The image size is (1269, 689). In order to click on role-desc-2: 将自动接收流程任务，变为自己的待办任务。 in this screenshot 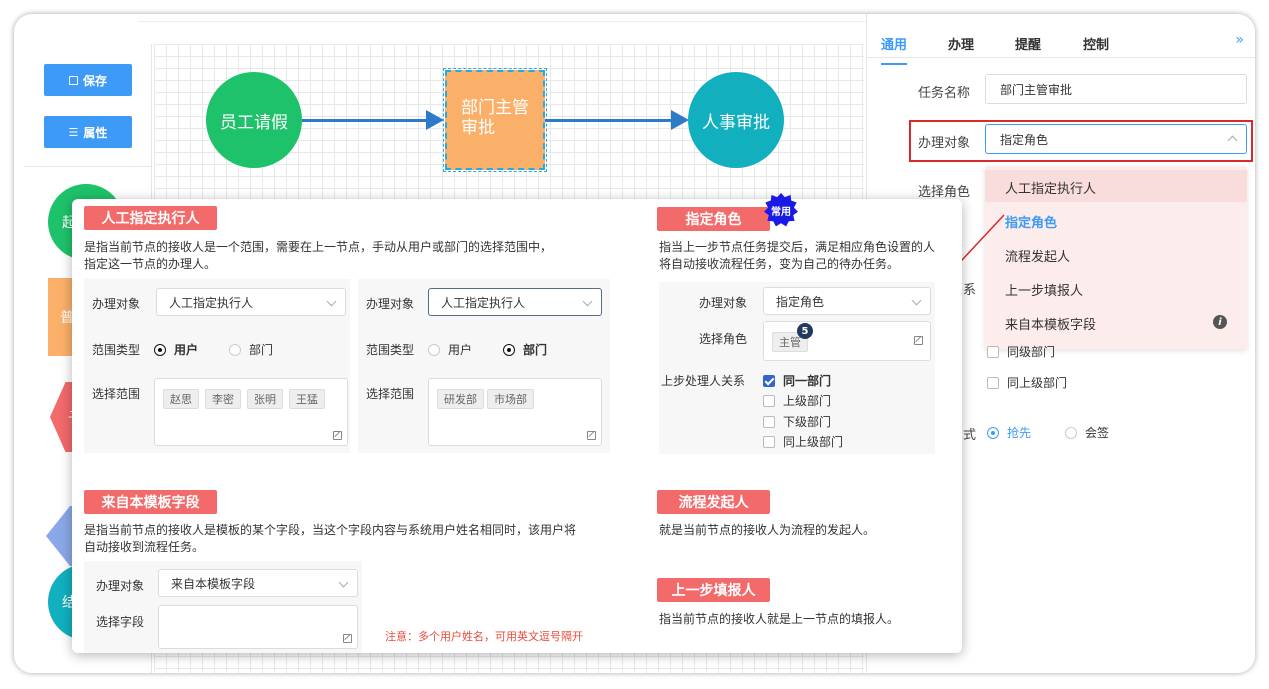, I will do `click(779, 264)`.